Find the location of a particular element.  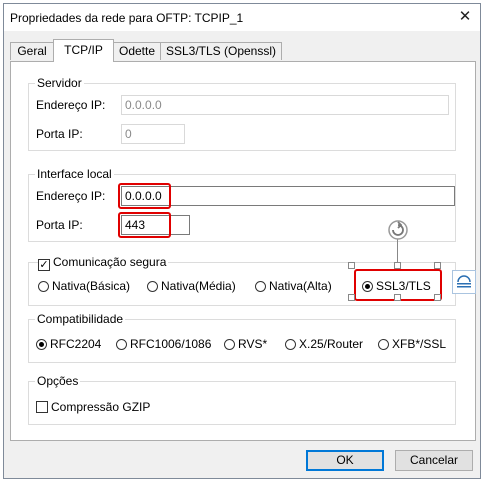

checkbox-icon is located at coordinates (42, 407).